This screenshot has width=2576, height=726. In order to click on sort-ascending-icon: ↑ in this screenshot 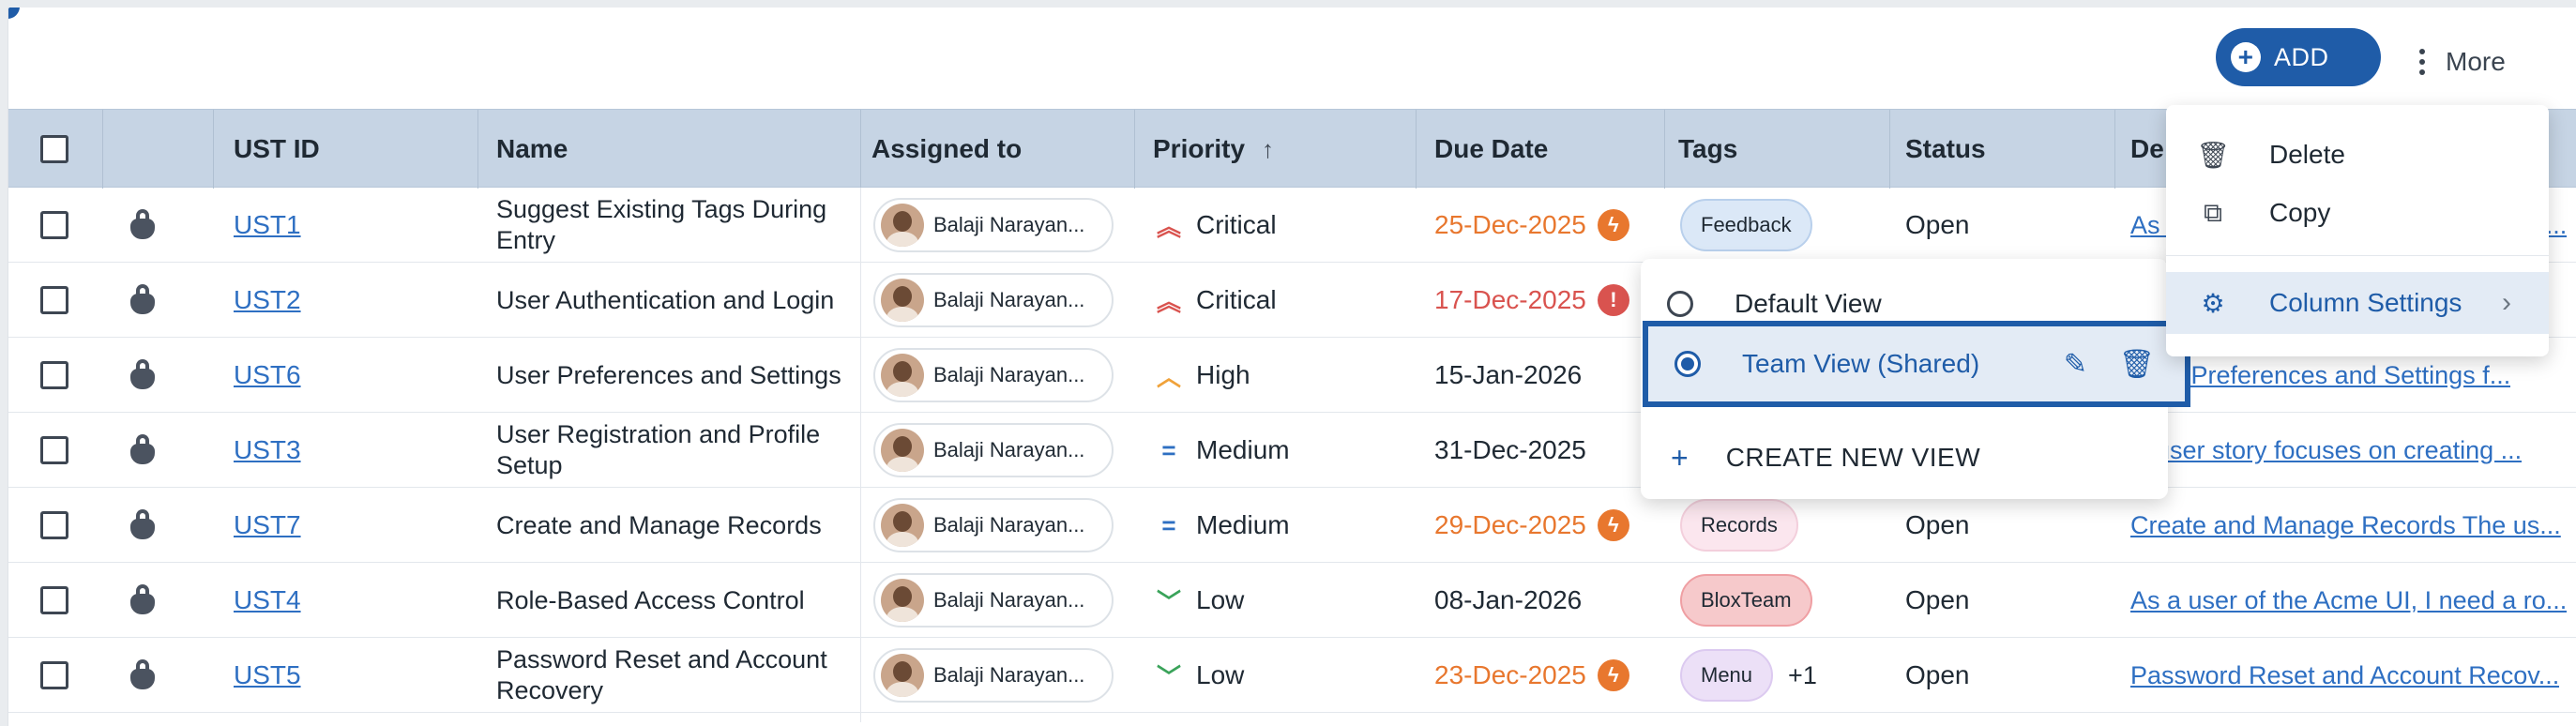, I will do `click(1268, 149)`.